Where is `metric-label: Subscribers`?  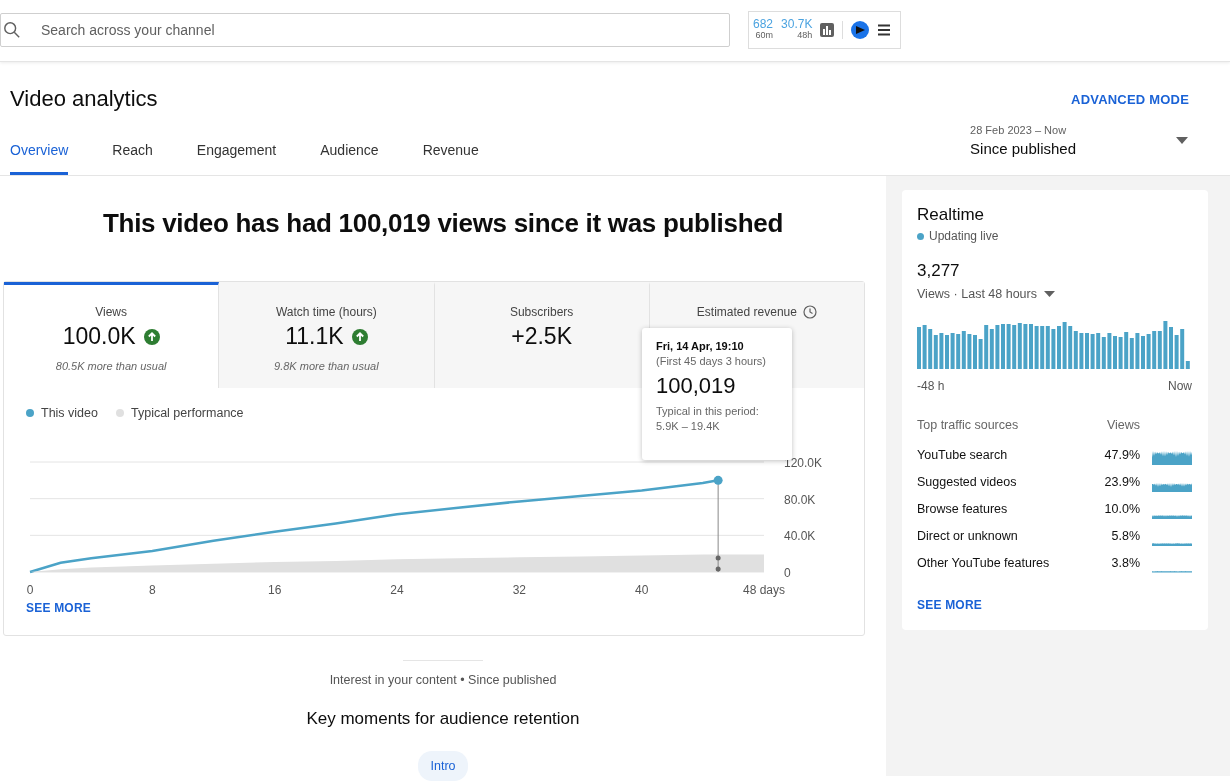
metric-label: Subscribers is located at coordinates (541, 312).